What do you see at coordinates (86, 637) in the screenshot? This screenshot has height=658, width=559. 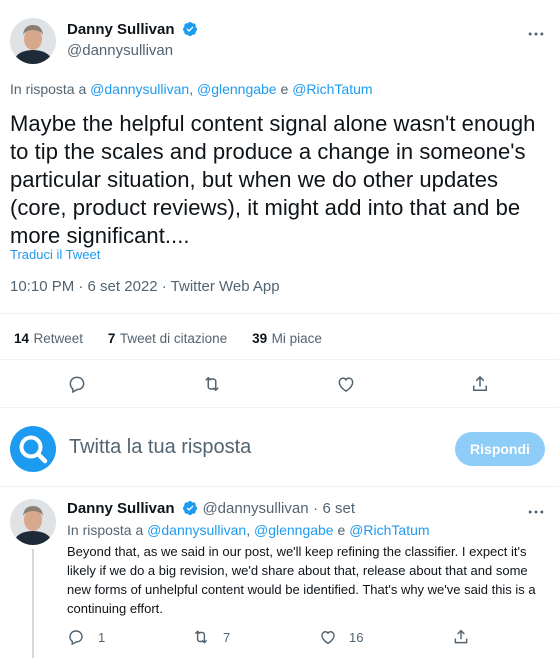 I see `reply-reply-action: 1` at bounding box center [86, 637].